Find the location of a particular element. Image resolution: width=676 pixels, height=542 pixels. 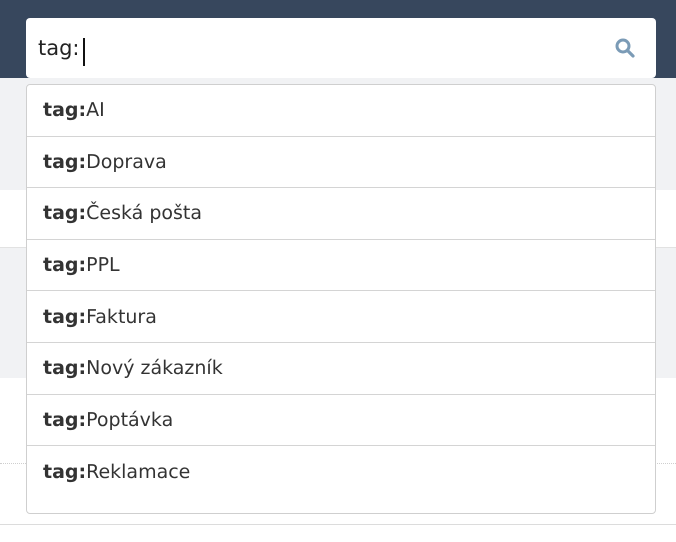

suggestion-item: tag:Faktura is located at coordinates (341, 317).